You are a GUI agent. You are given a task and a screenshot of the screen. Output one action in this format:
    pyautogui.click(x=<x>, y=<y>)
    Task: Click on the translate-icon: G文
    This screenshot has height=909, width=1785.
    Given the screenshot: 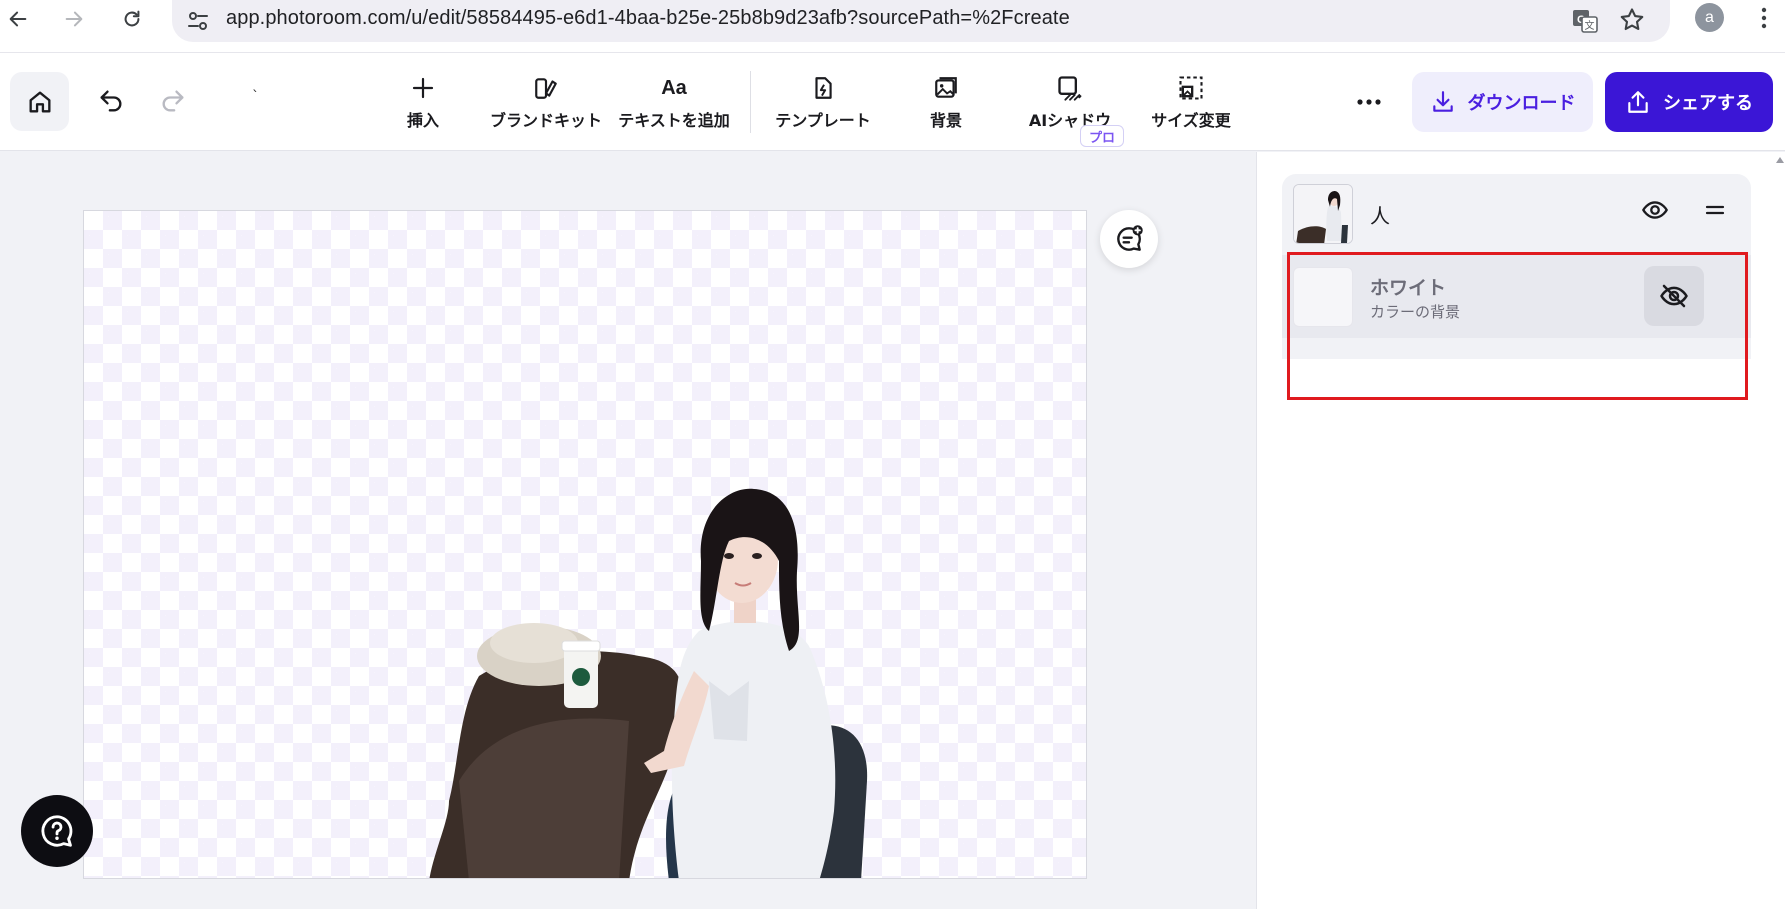 What is the action you would take?
    pyautogui.click(x=1585, y=21)
    